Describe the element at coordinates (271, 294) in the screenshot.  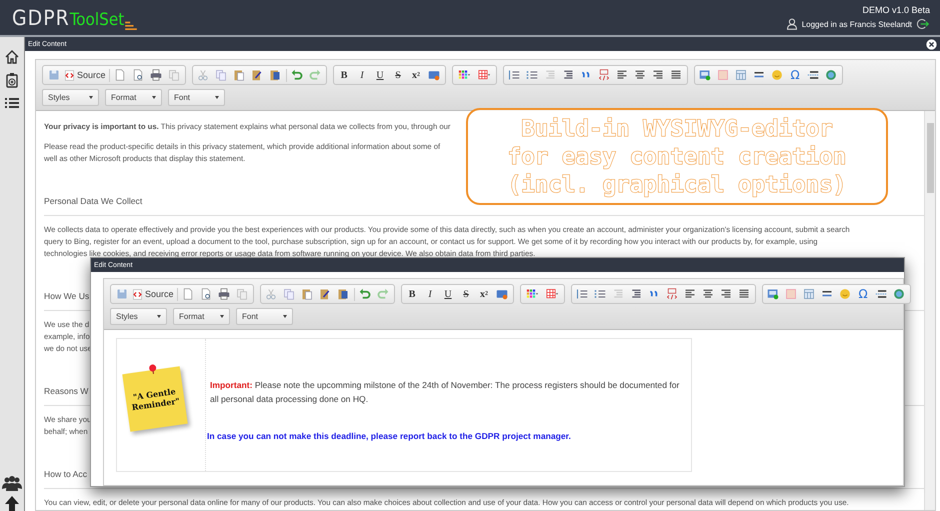
I see `cut-icon` at that location.